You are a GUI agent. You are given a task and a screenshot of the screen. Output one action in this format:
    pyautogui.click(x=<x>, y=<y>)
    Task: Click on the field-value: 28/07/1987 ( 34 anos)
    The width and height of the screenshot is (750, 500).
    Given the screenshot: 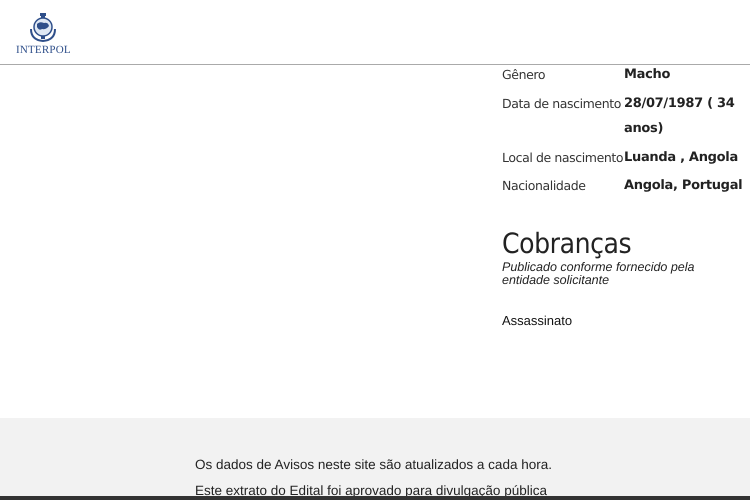 What is the action you would take?
    pyautogui.click(x=680, y=116)
    